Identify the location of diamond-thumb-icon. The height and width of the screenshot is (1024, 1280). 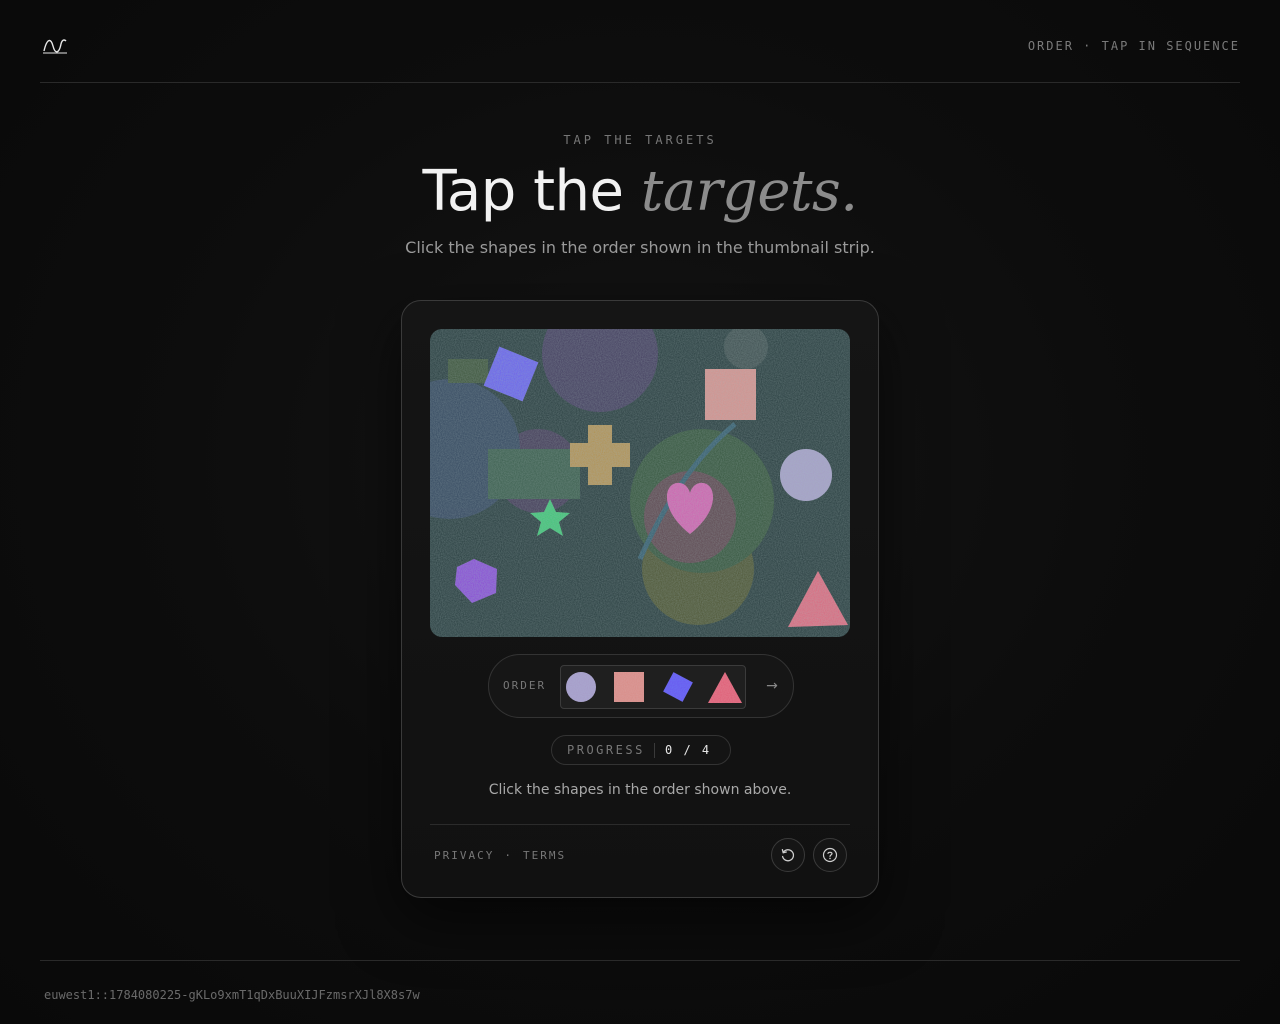
(678, 687).